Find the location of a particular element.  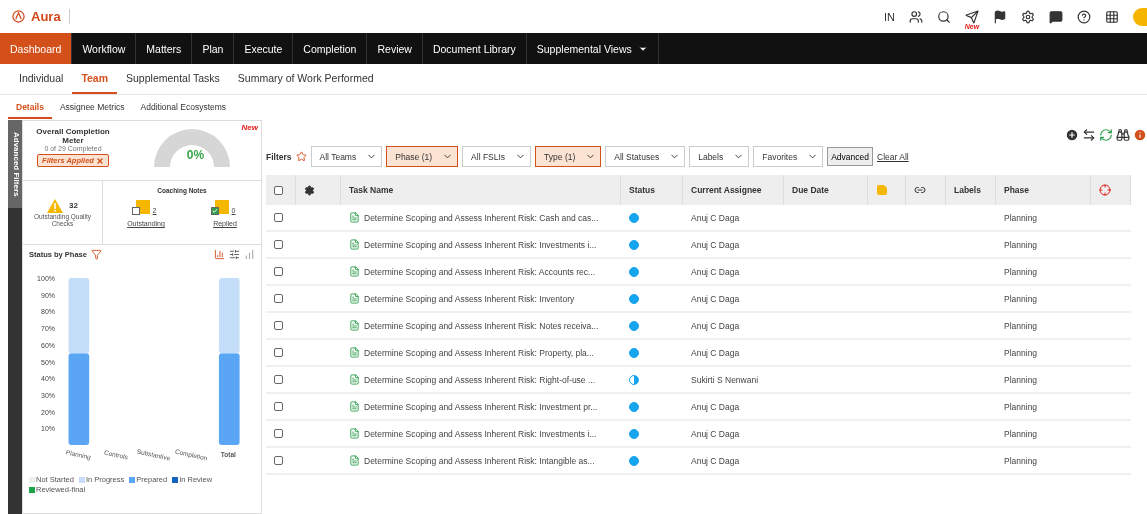

sub-tab: Assignee Metrics is located at coordinates (92, 107).